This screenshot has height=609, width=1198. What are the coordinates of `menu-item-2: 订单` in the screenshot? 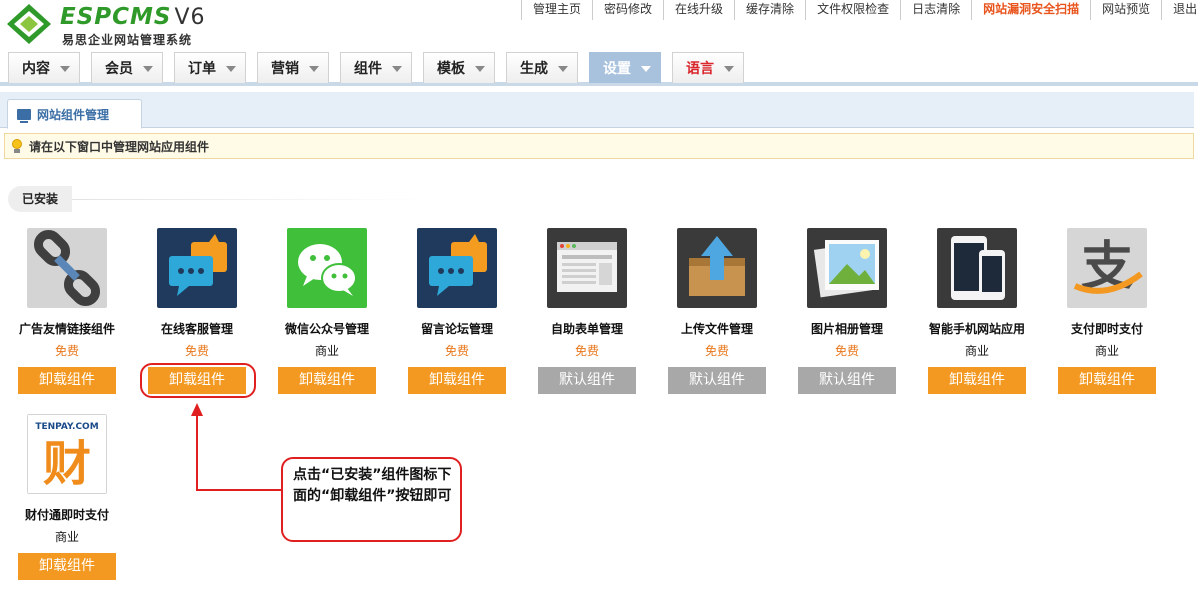 It's located at (210, 67).